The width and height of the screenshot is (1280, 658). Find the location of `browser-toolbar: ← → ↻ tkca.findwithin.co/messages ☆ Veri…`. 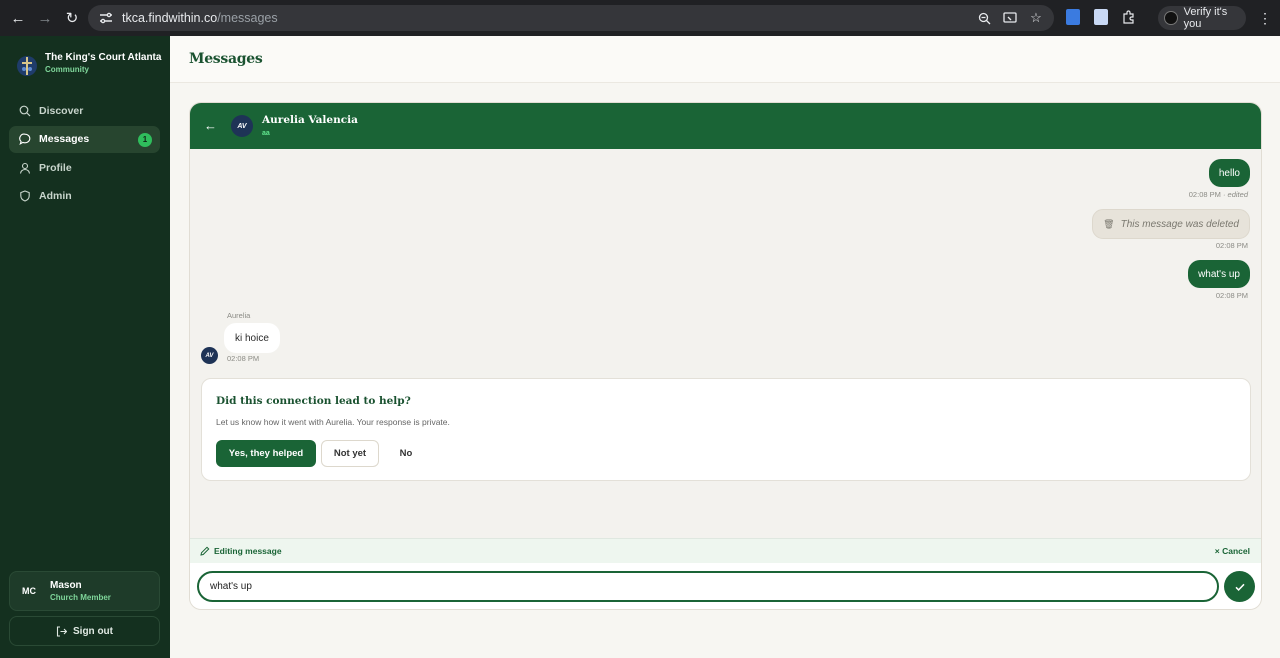

browser-toolbar: ← → ↻ tkca.findwithin.co/messages ☆ Veri… is located at coordinates (640, 18).